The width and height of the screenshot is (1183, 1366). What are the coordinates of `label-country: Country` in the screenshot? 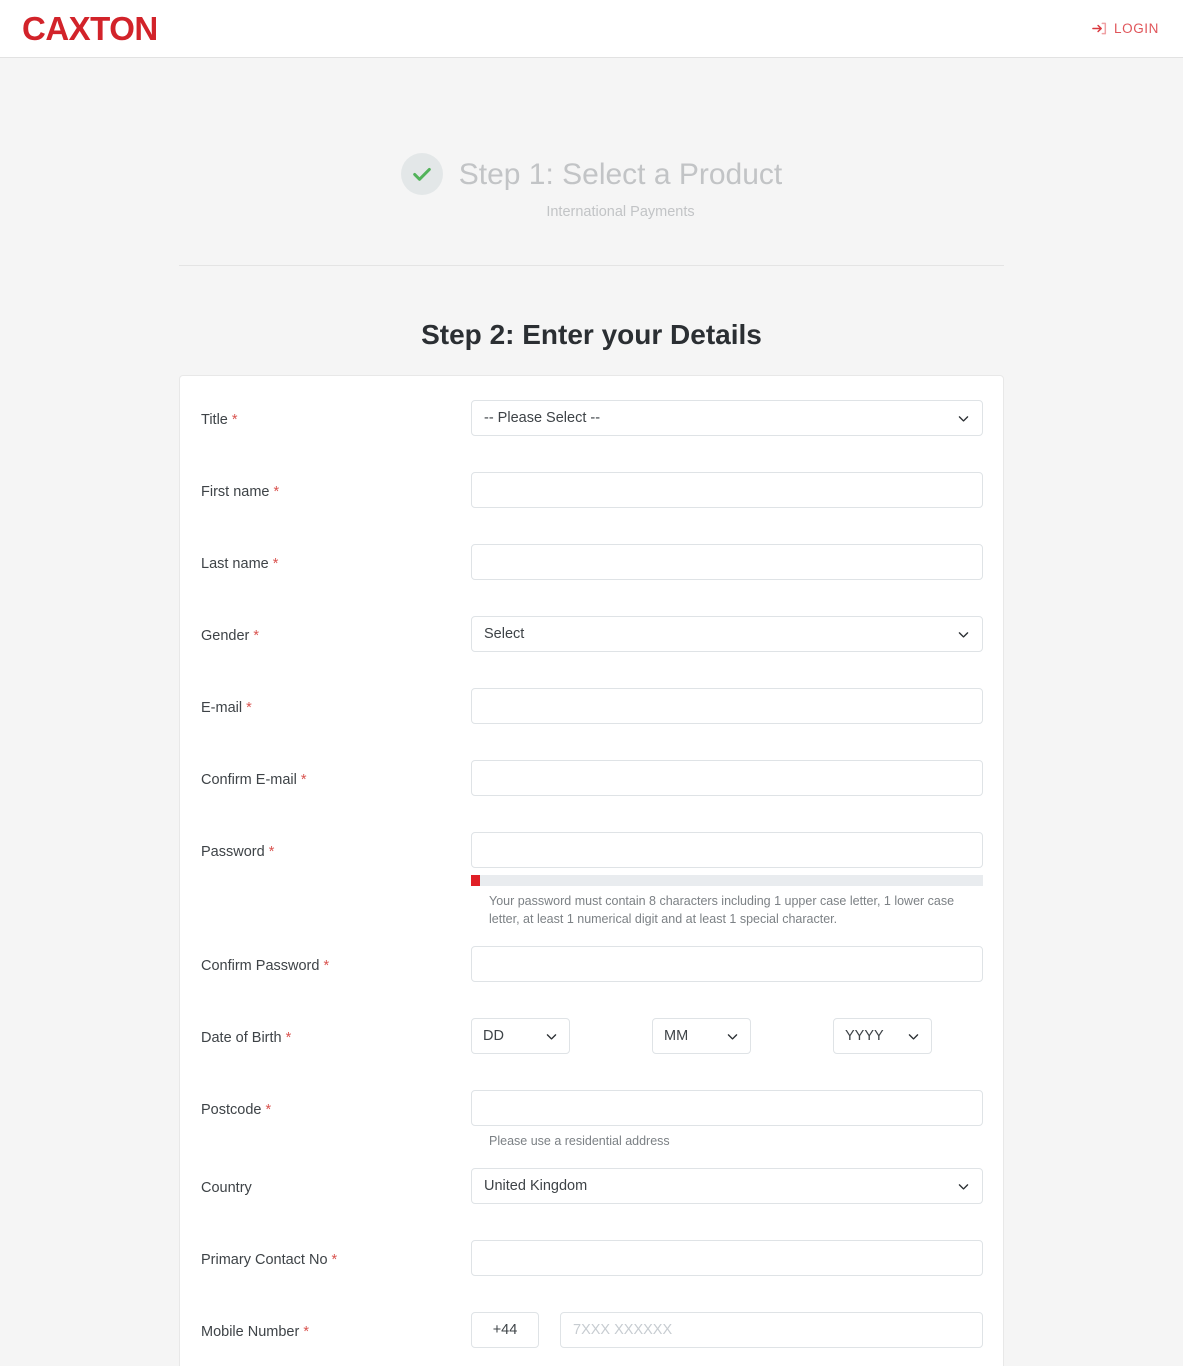 It's located at (336, 1182).